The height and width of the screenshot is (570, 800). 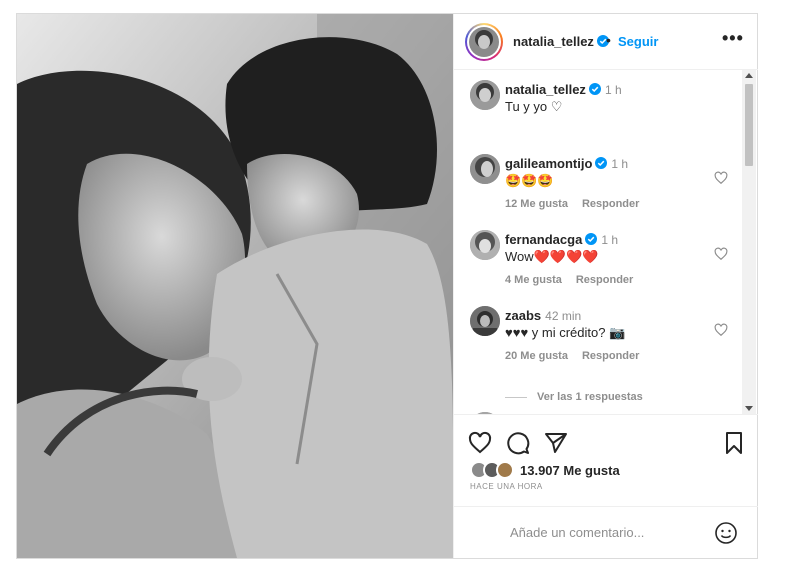 I want to click on post-header: natalia_tellez • Seguir •••, so click(x=606, y=42).